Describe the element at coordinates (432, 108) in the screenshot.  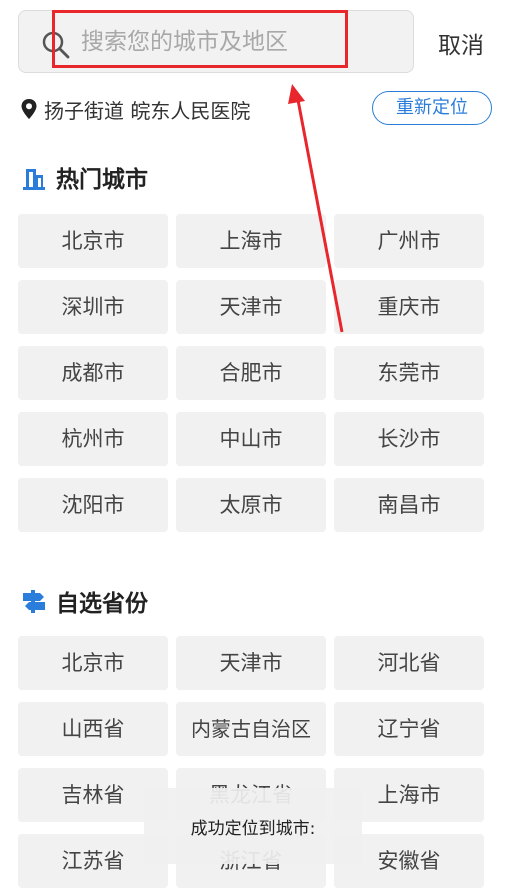
I see `relocate-button: 重新定位` at that location.